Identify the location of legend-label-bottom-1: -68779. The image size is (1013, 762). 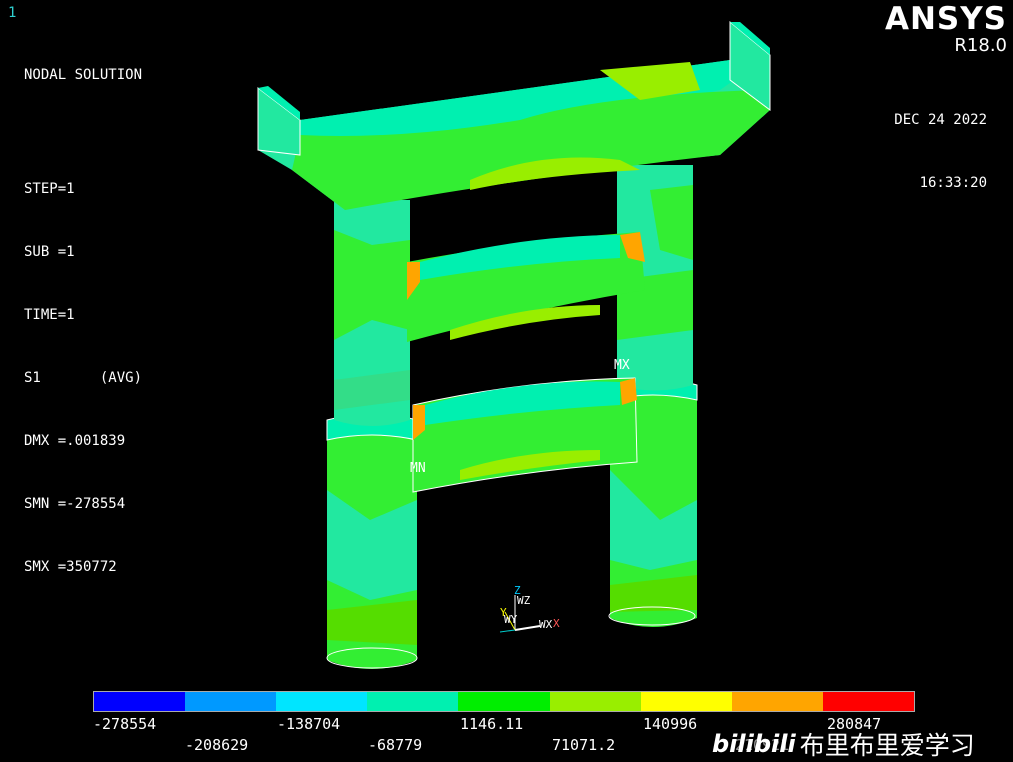
(395, 745).